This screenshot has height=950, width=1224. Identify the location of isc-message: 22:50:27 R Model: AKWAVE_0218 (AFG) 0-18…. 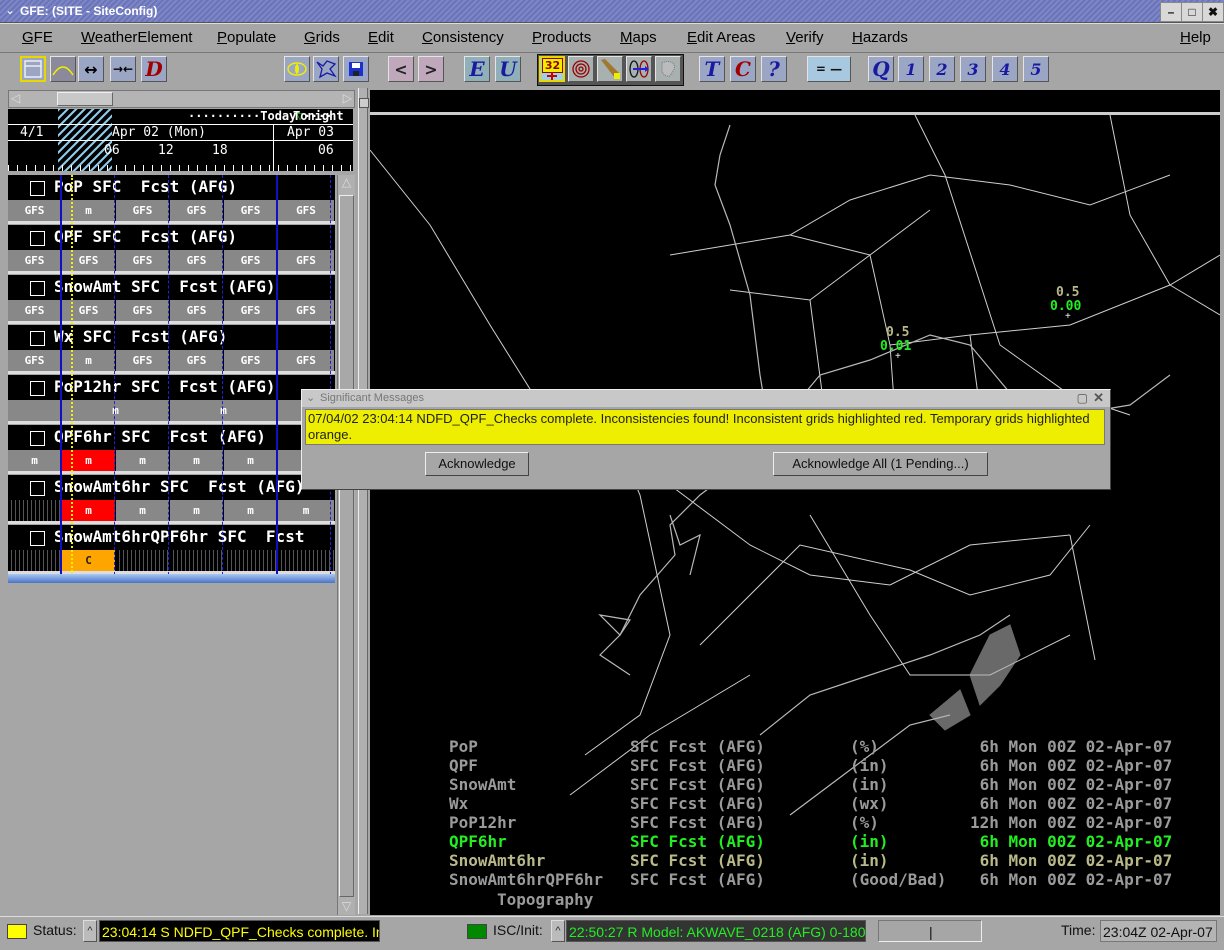
(716, 931).